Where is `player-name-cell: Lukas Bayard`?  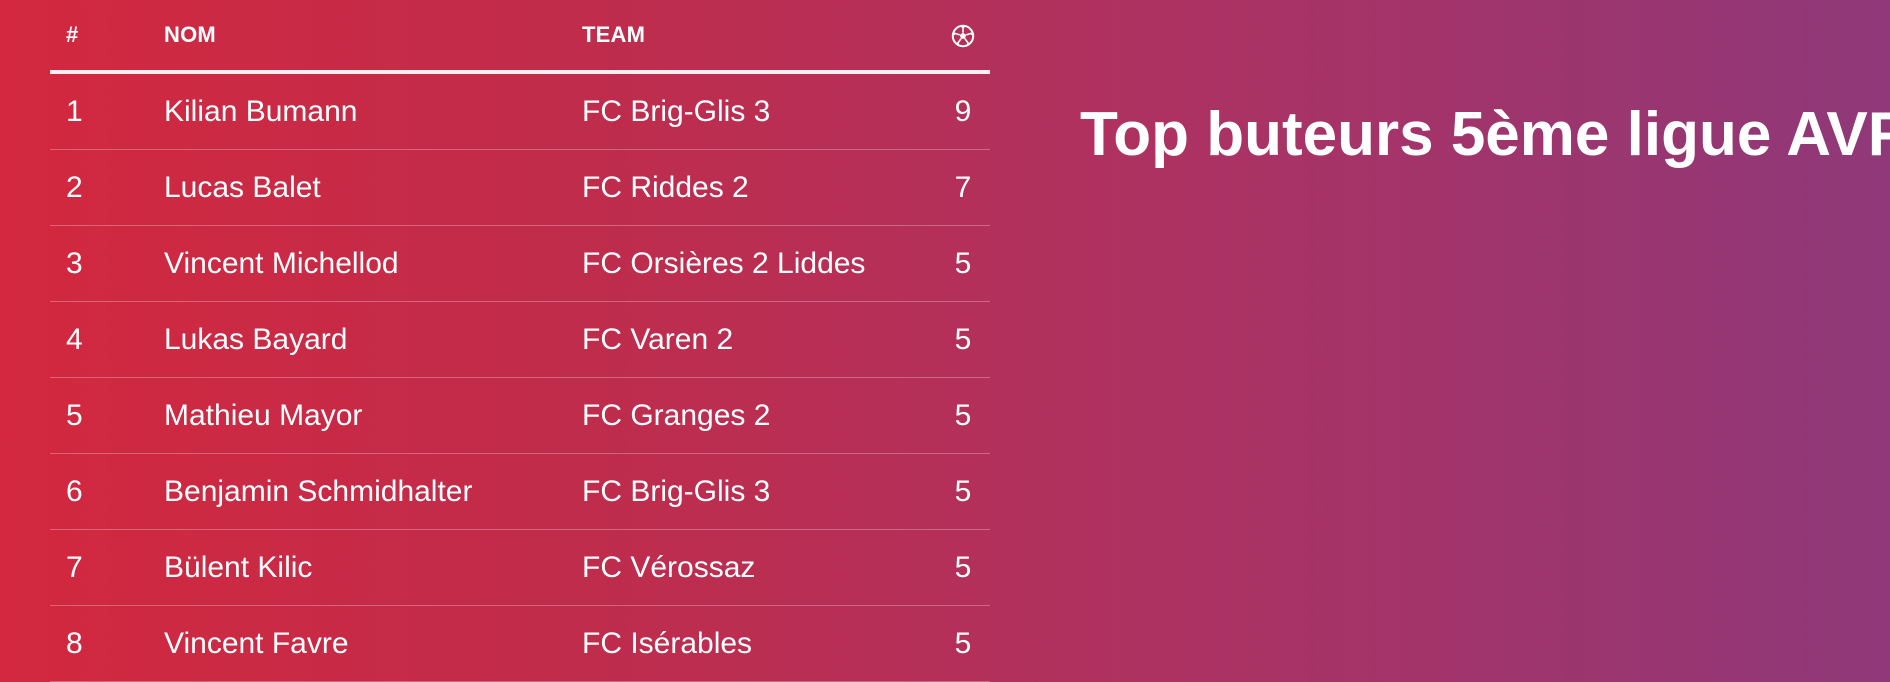 player-name-cell: Lukas Bayard is located at coordinates (357, 339).